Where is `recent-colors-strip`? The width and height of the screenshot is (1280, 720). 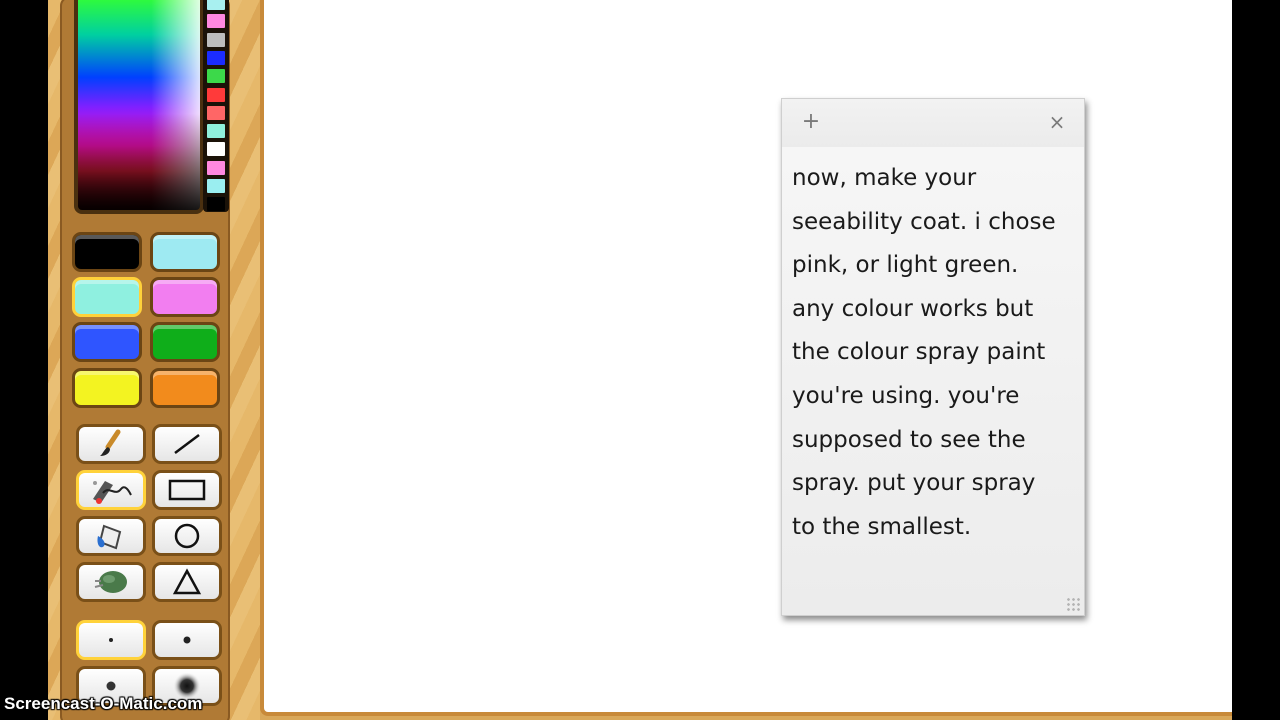
recent-colors-strip is located at coordinates (216, 106).